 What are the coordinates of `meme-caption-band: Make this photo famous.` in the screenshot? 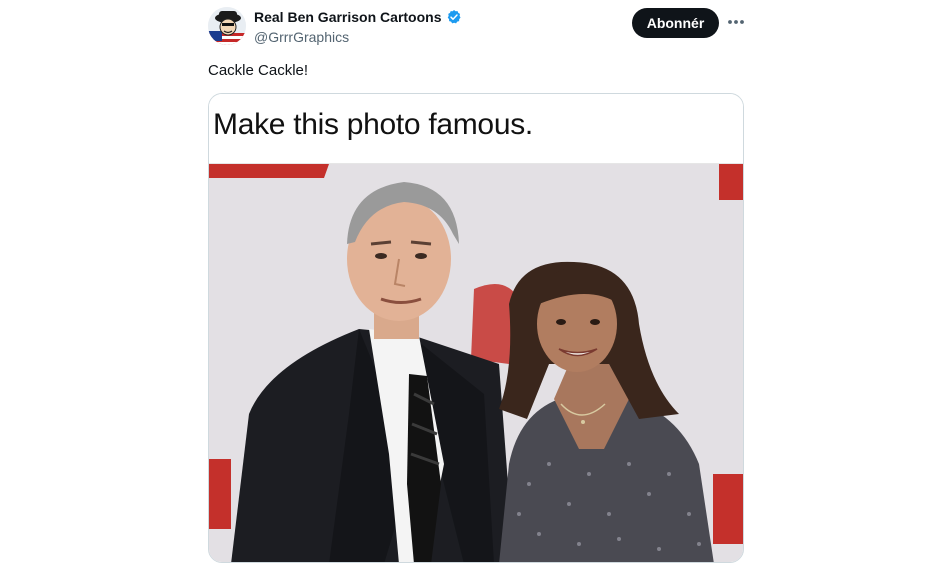 It's located at (476, 129).